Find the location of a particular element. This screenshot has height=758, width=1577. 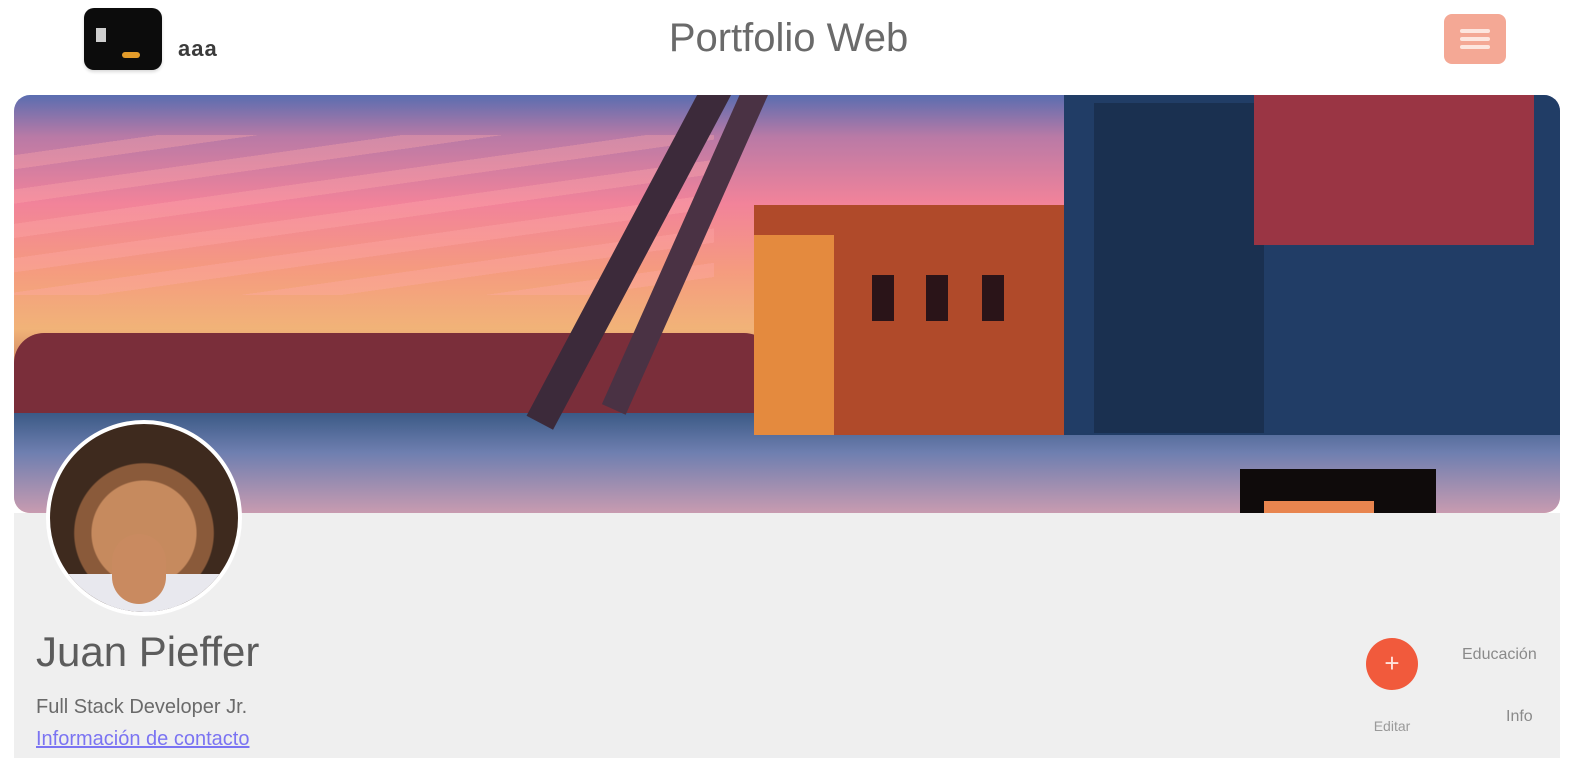

menu-icon is located at coordinates (1475, 31).